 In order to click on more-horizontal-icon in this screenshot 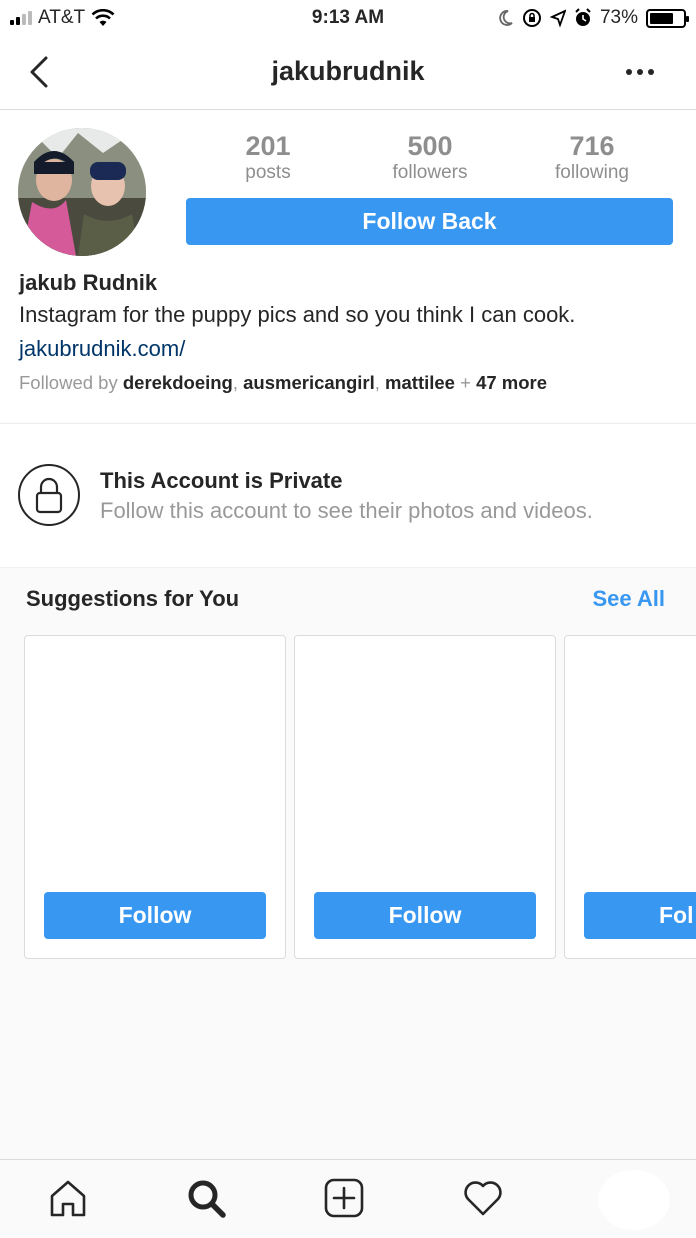, I will do `click(640, 72)`.